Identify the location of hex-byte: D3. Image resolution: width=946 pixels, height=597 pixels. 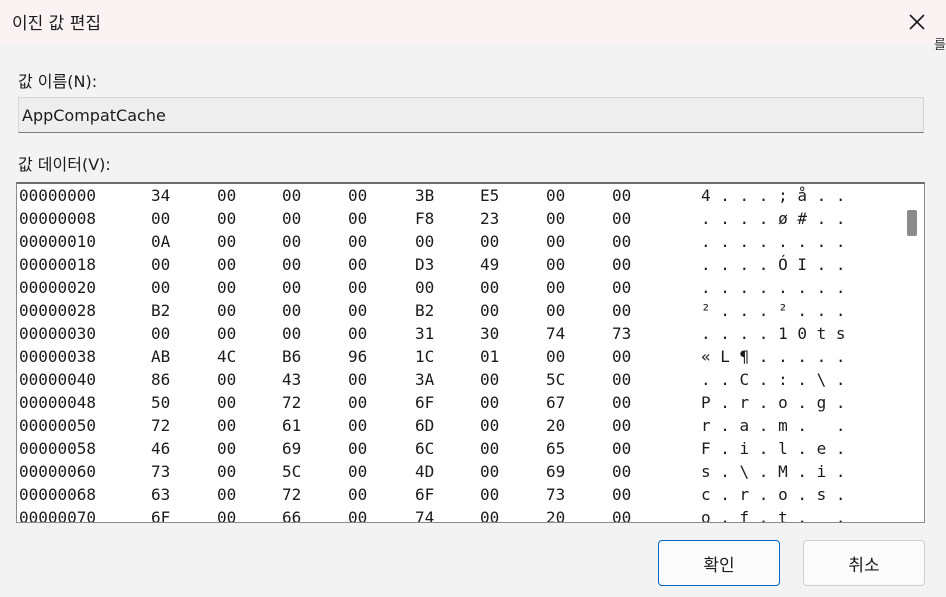
(424, 264).